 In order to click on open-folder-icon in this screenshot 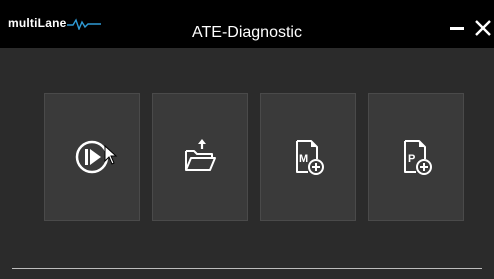, I will do `click(200, 155)`.